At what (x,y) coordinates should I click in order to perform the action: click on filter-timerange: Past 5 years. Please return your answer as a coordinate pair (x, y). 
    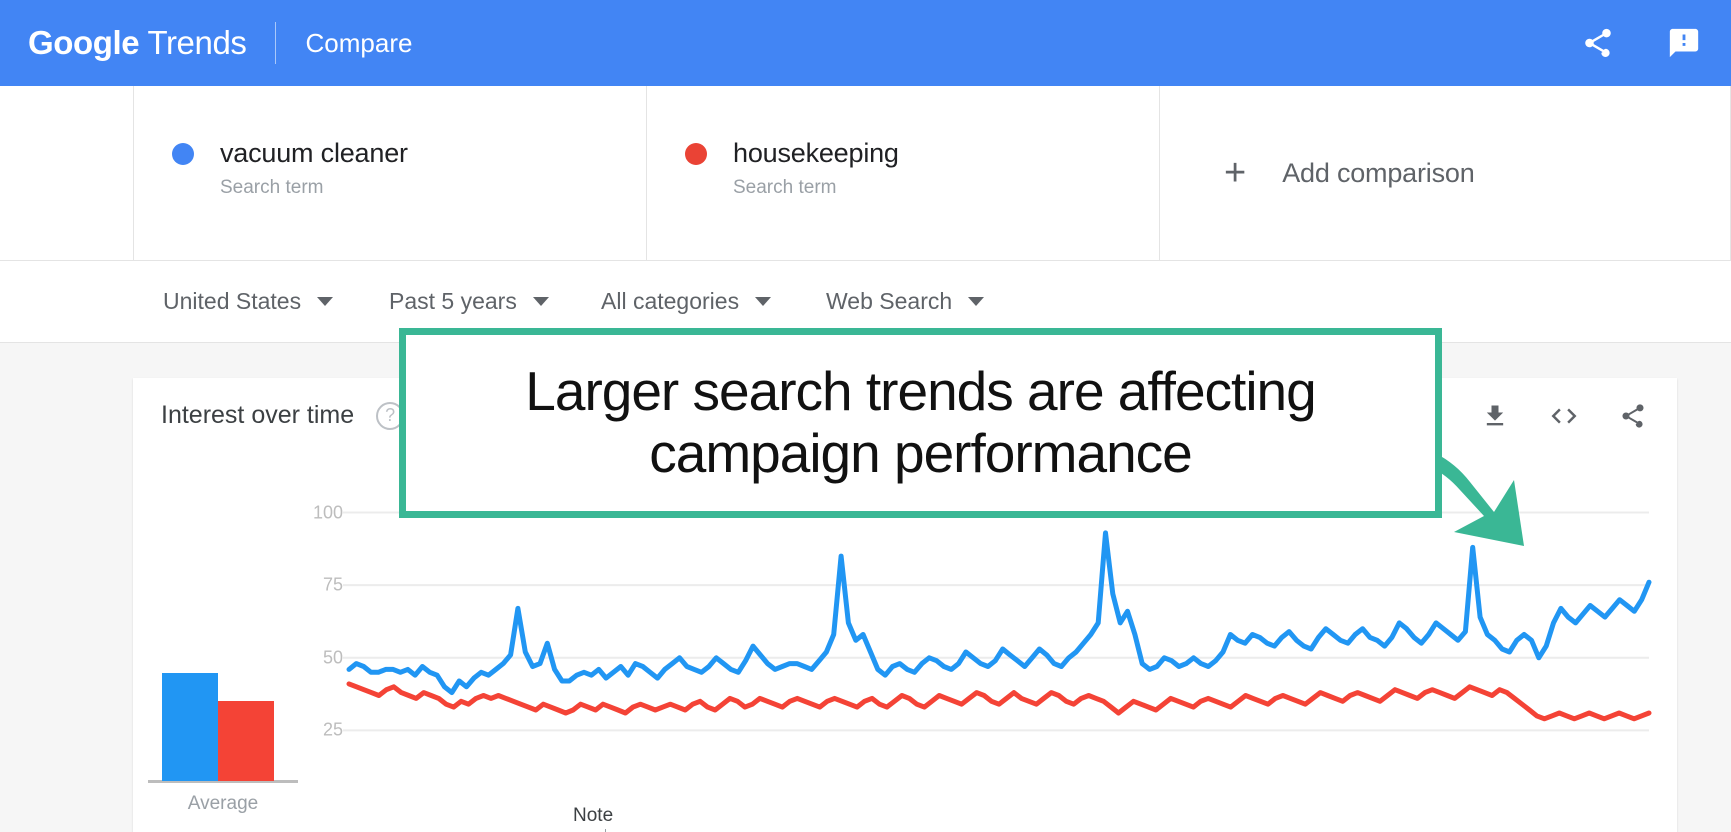
    Looking at the image, I should click on (469, 301).